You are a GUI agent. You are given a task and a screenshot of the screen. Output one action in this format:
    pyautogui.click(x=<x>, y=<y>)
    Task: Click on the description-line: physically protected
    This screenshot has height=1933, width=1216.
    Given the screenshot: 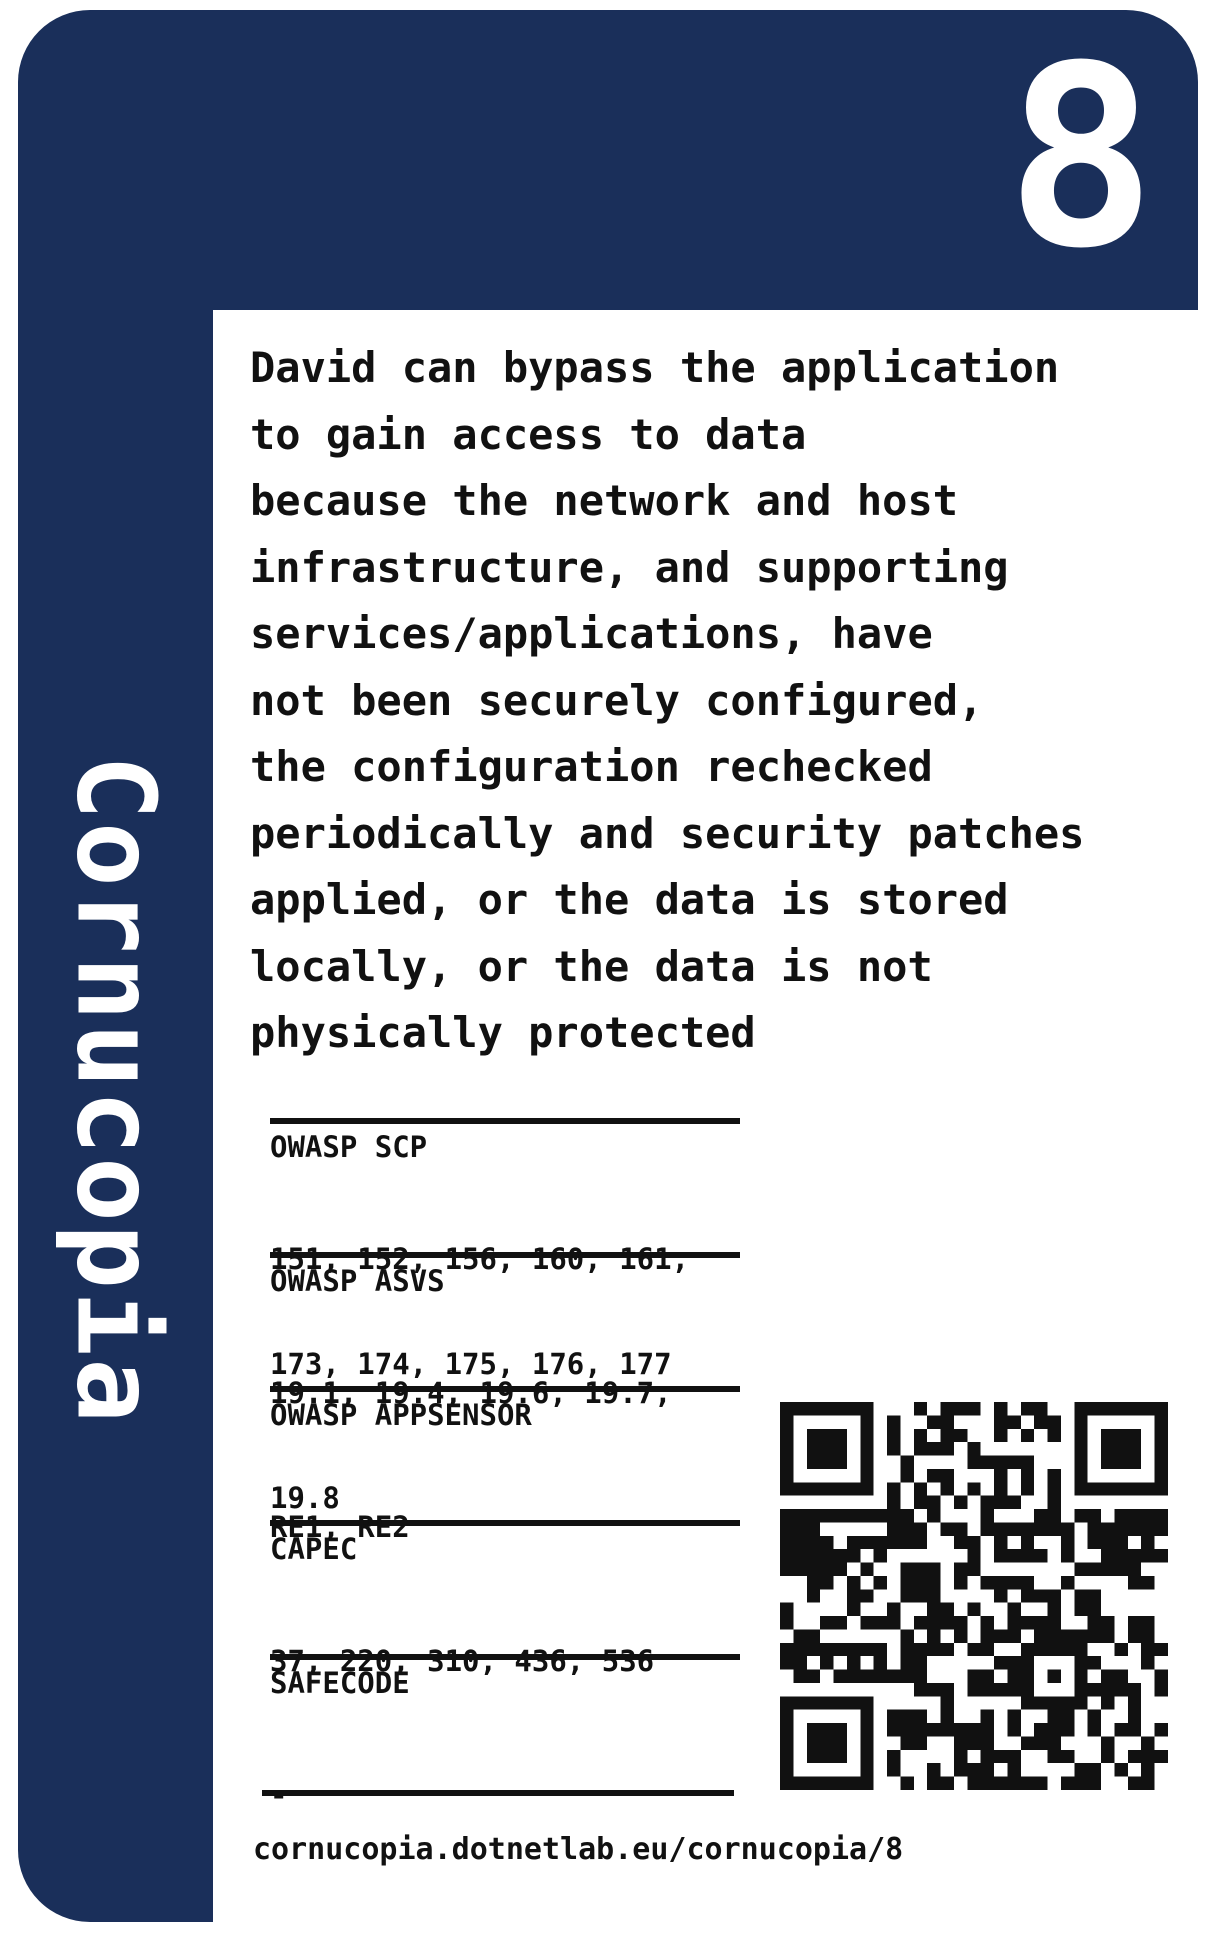 What is the action you would take?
    pyautogui.click(x=503, y=1032)
    